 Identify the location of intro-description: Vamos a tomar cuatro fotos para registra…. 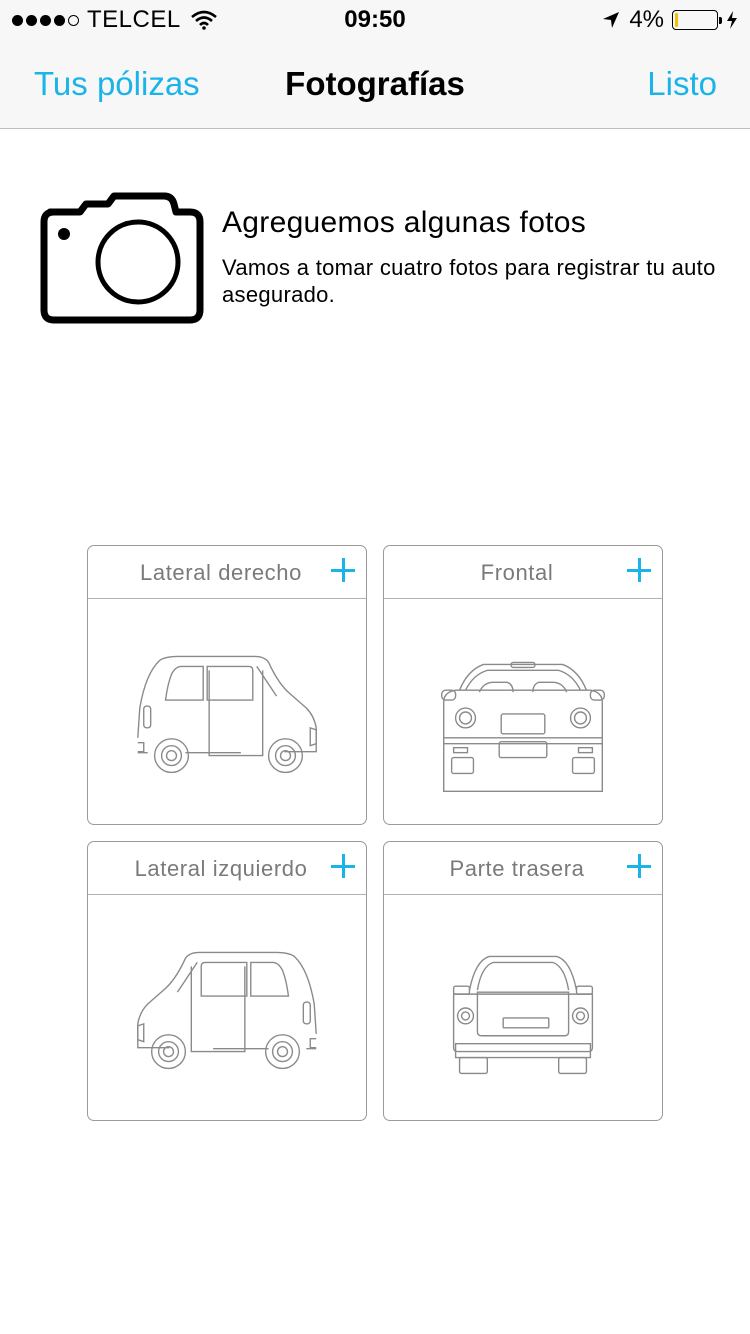
(469, 281).